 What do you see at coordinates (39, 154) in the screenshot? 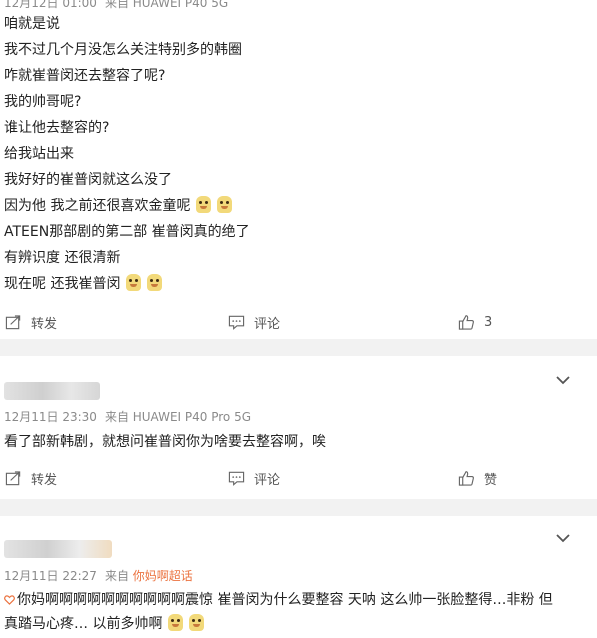
I see `post-line: 给我站出来` at bounding box center [39, 154].